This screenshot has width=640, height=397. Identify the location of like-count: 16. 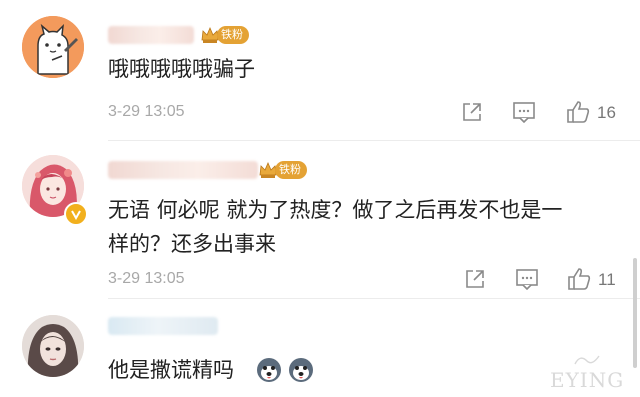
(606, 112).